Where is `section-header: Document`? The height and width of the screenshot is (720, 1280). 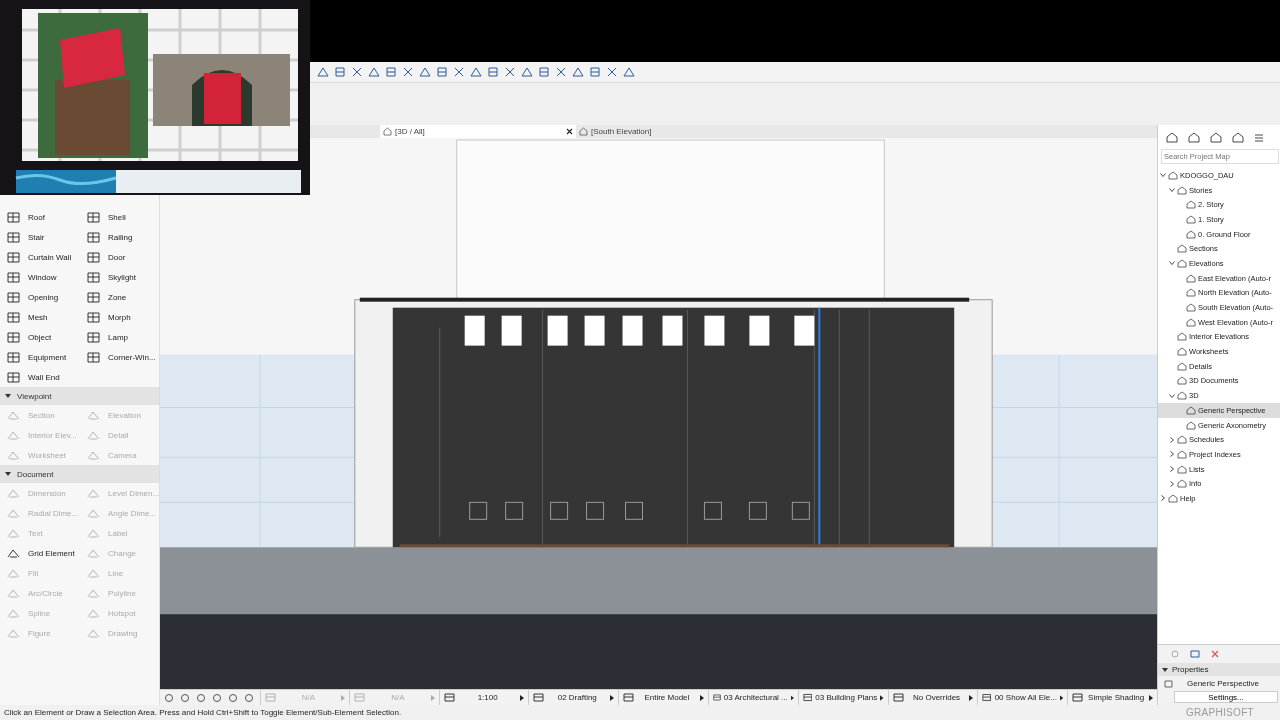
section-header: Document is located at coordinates (79, 474).